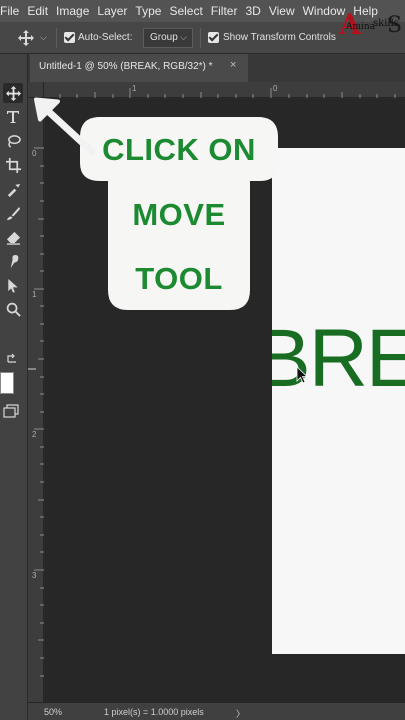 The image size is (405, 720). I want to click on auto-select-target-dropdown: Group ⌵, so click(168, 38).